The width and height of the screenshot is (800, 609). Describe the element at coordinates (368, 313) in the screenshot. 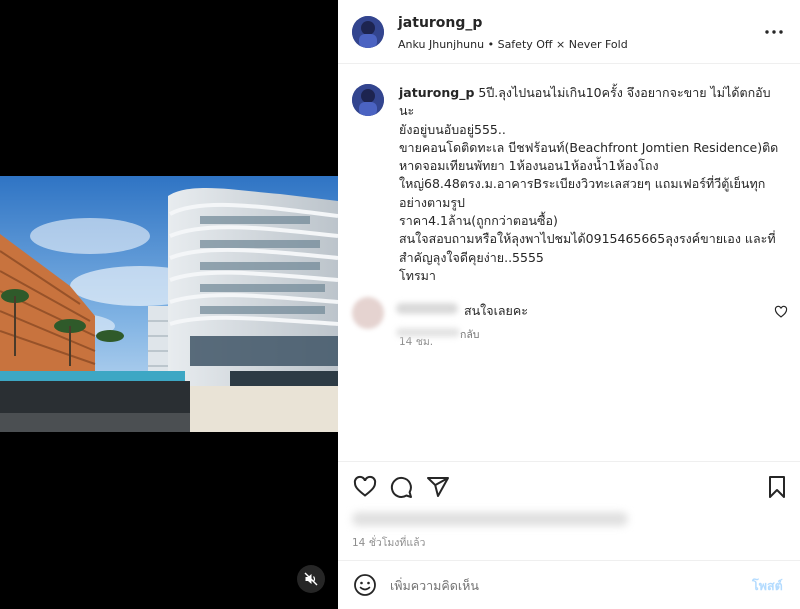

I see `commenter-avatar` at that location.